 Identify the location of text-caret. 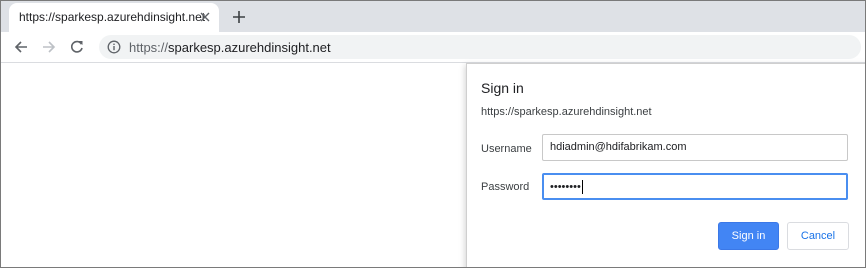
(582, 187).